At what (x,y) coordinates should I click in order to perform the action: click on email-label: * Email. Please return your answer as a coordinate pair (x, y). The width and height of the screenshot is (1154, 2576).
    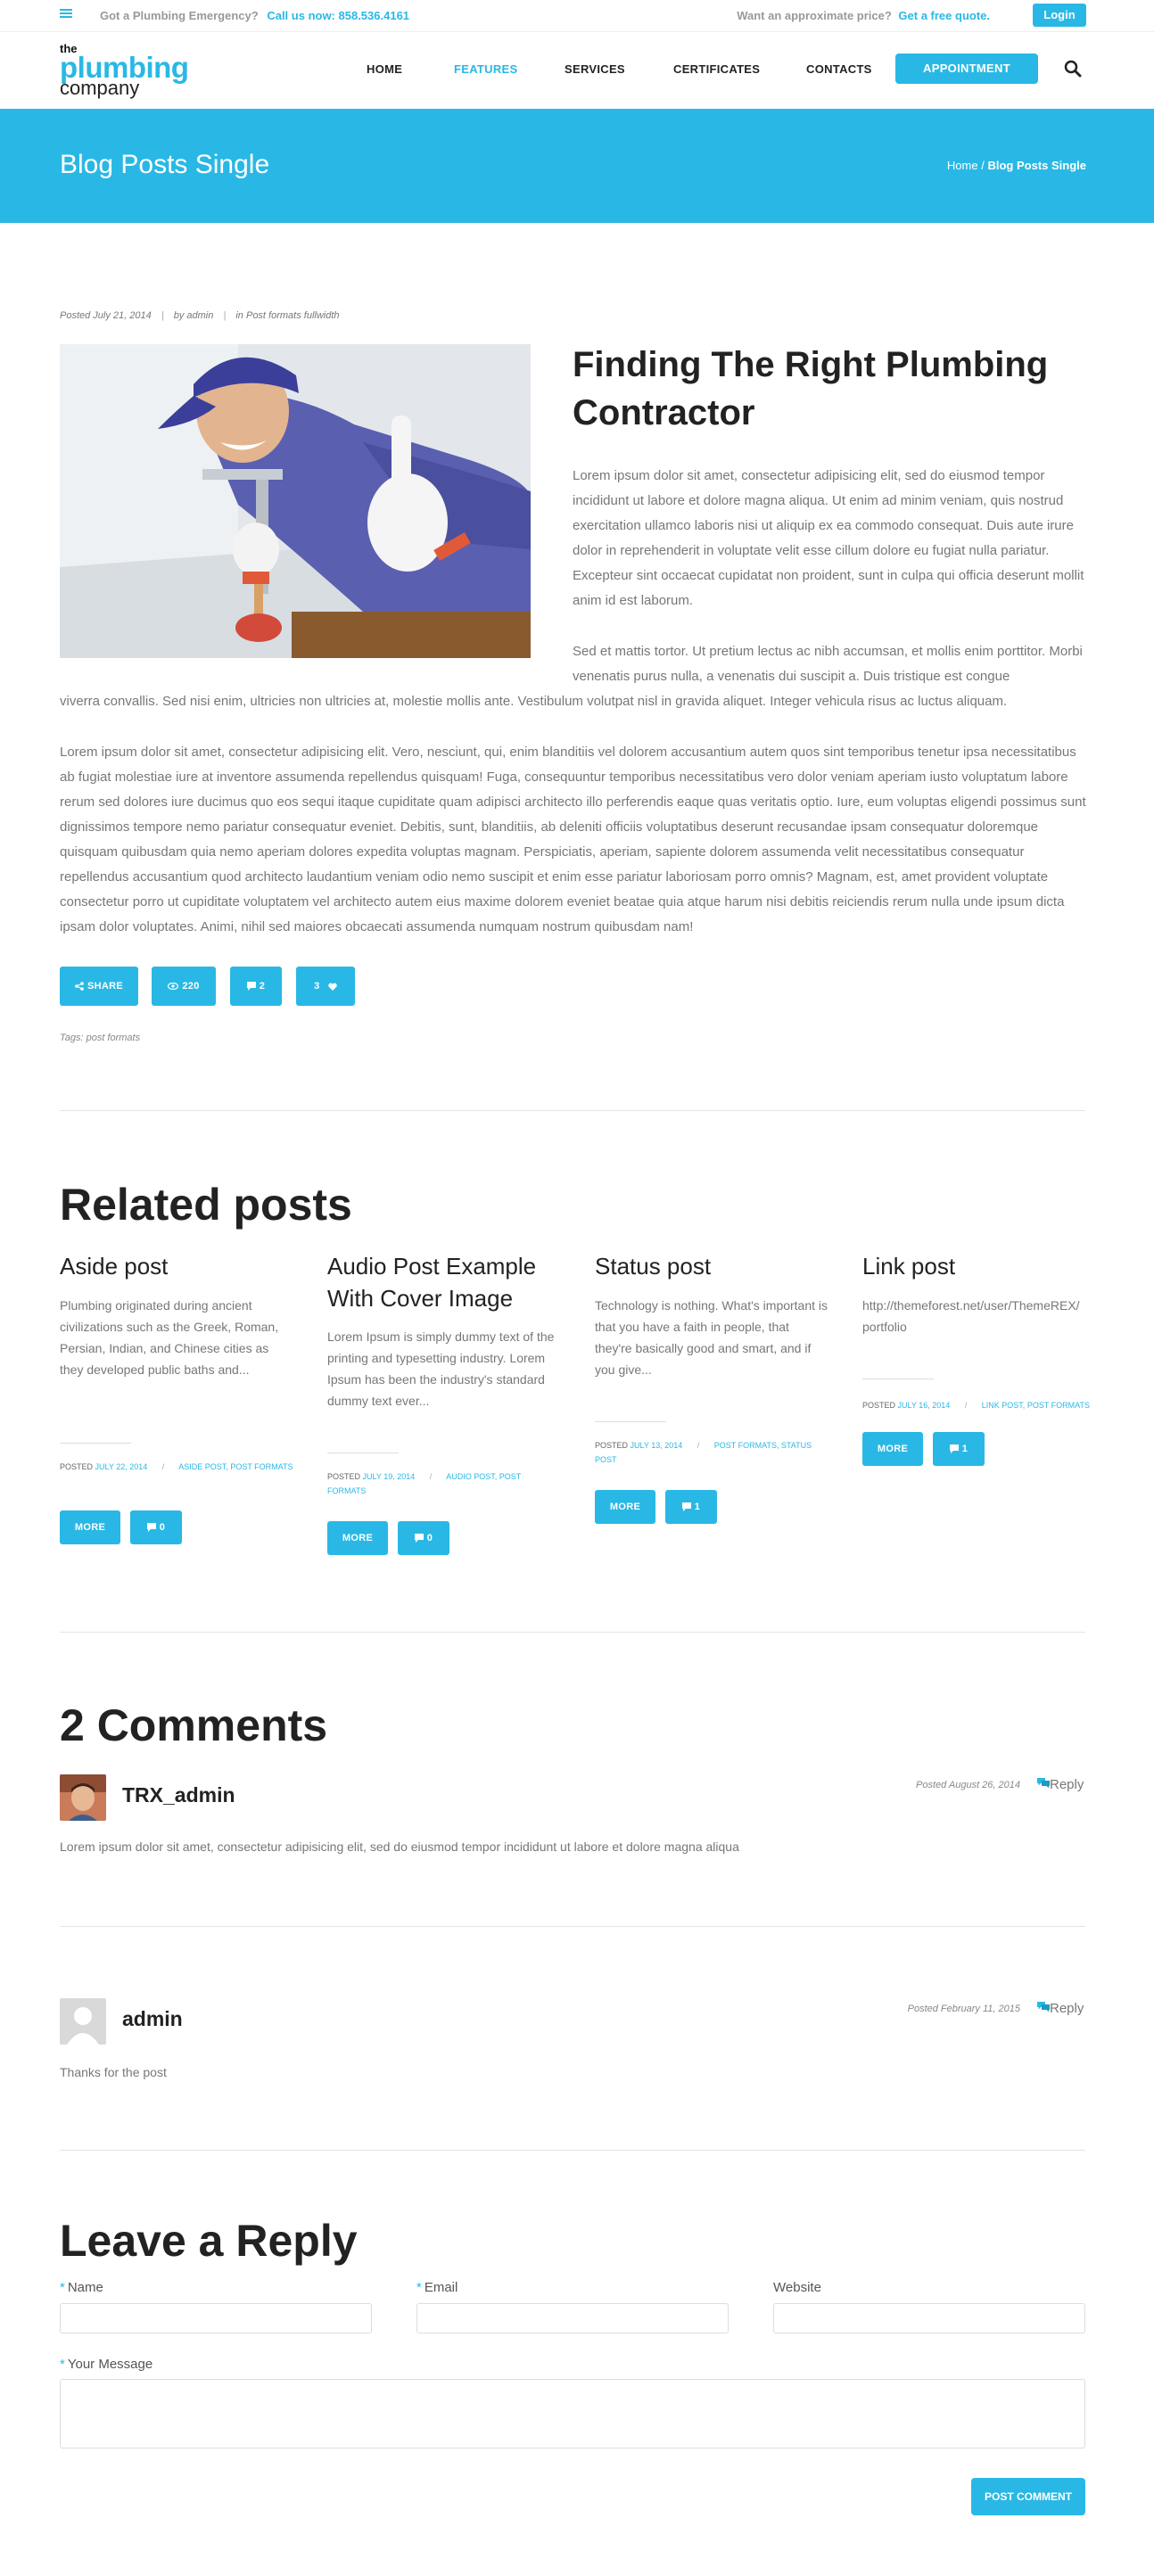
    Looking at the image, I should click on (437, 2287).